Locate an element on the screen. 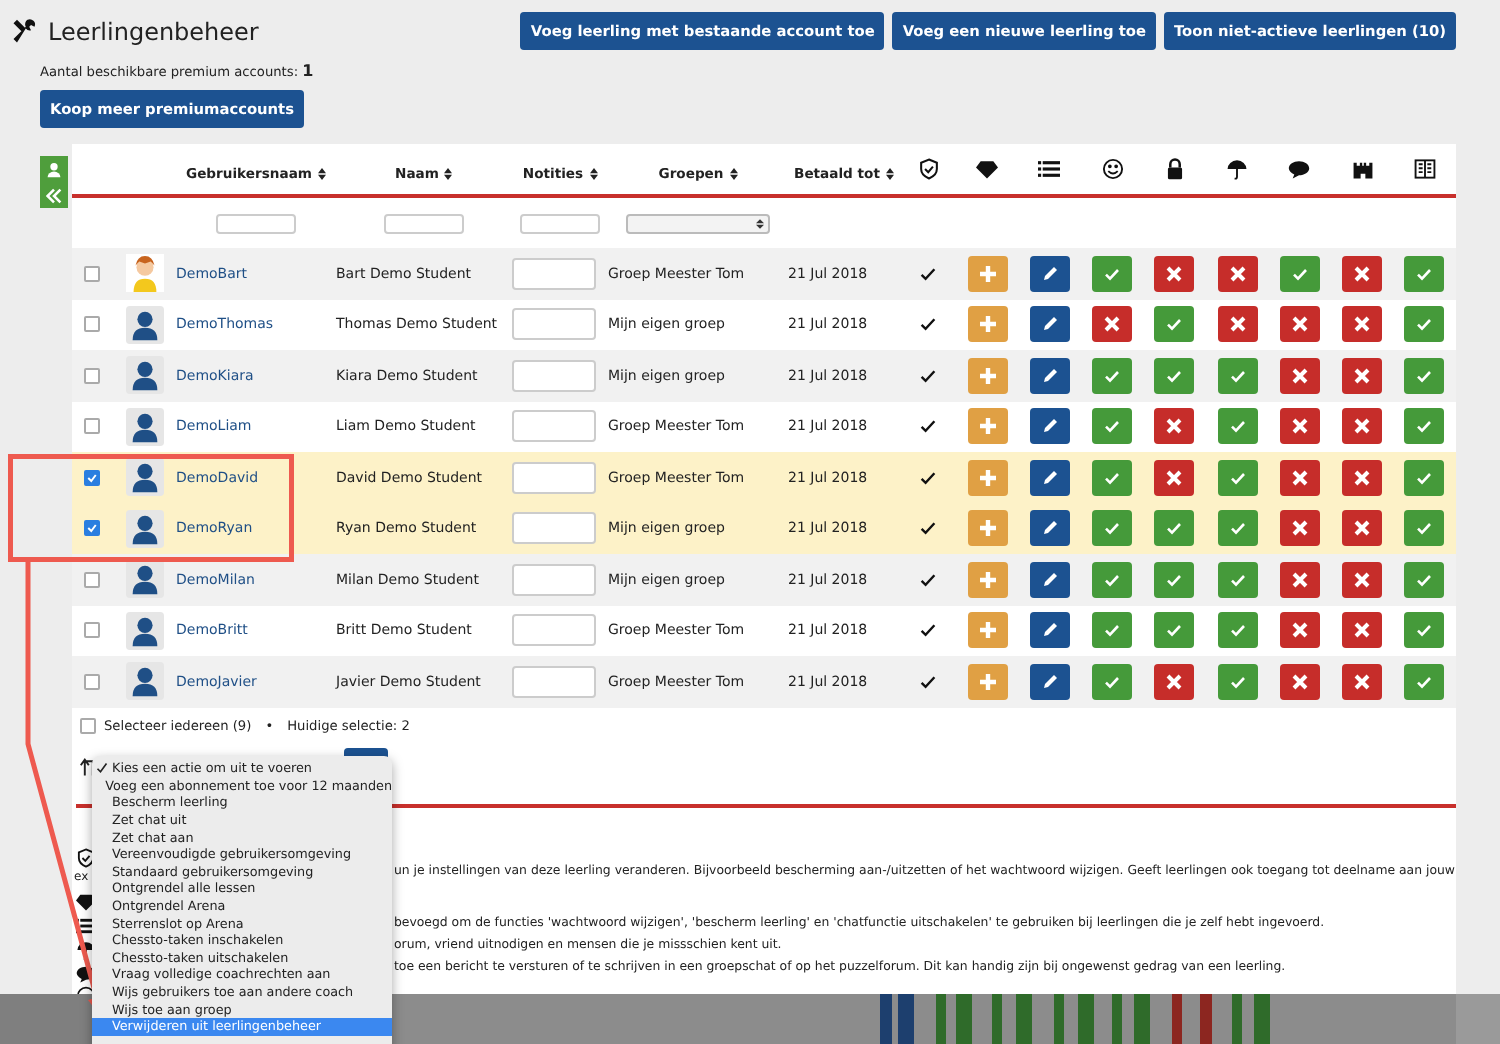  name-filter-field is located at coordinates (424, 223).